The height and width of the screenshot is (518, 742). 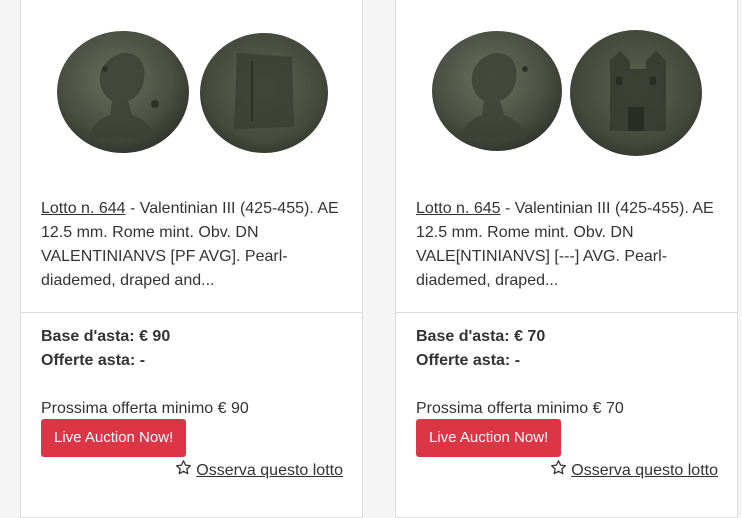 What do you see at coordinates (530, 336) in the screenshot?
I see `base-value: € 70` at bounding box center [530, 336].